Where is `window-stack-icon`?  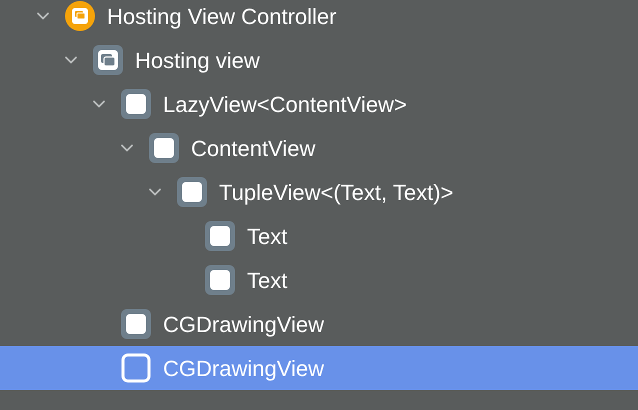
window-stack-icon is located at coordinates (108, 60).